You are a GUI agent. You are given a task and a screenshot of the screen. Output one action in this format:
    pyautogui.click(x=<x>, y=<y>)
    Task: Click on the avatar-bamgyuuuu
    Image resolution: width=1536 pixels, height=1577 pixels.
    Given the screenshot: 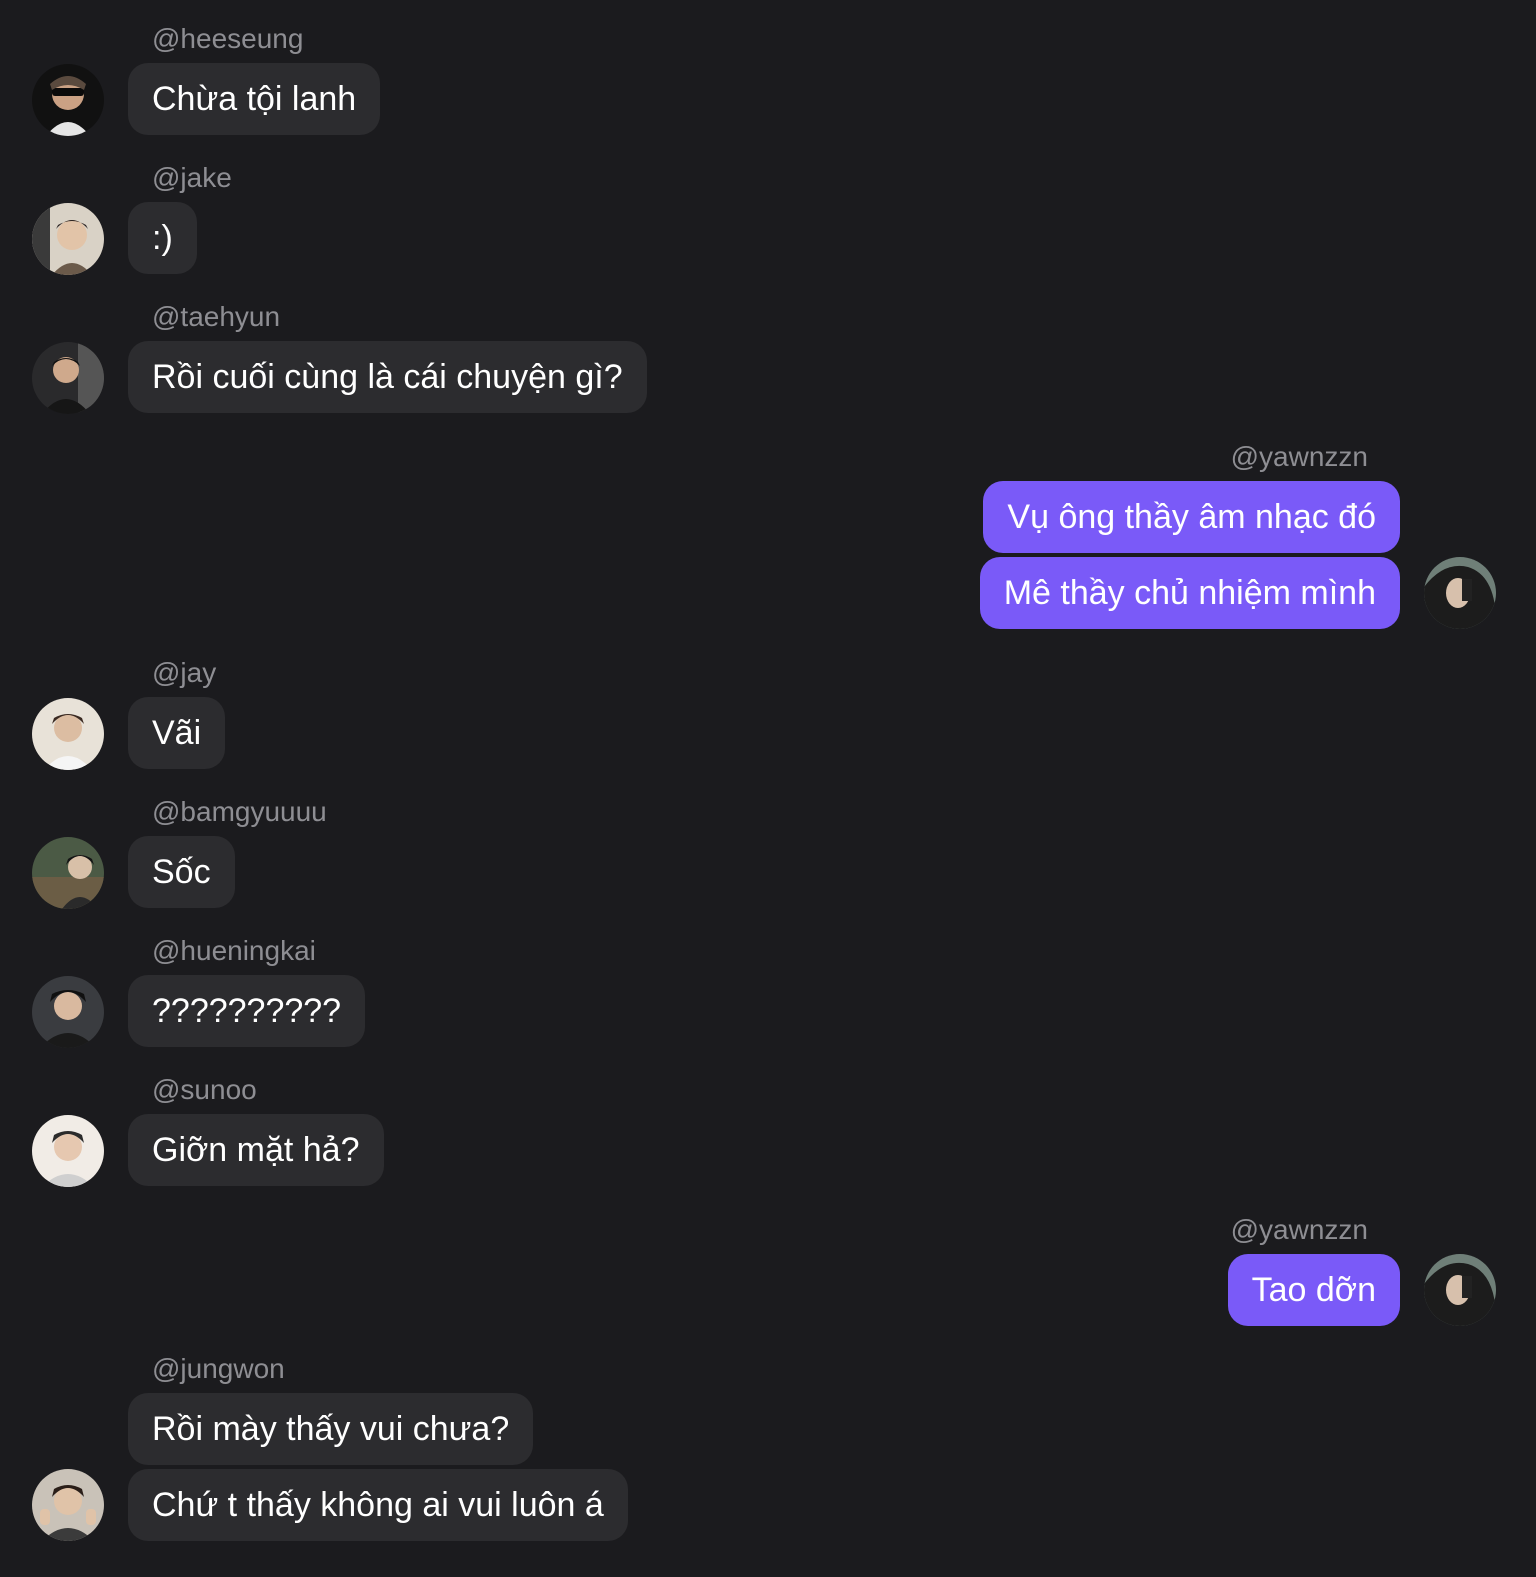 What is the action you would take?
    pyautogui.click(x=68, y=873)
    